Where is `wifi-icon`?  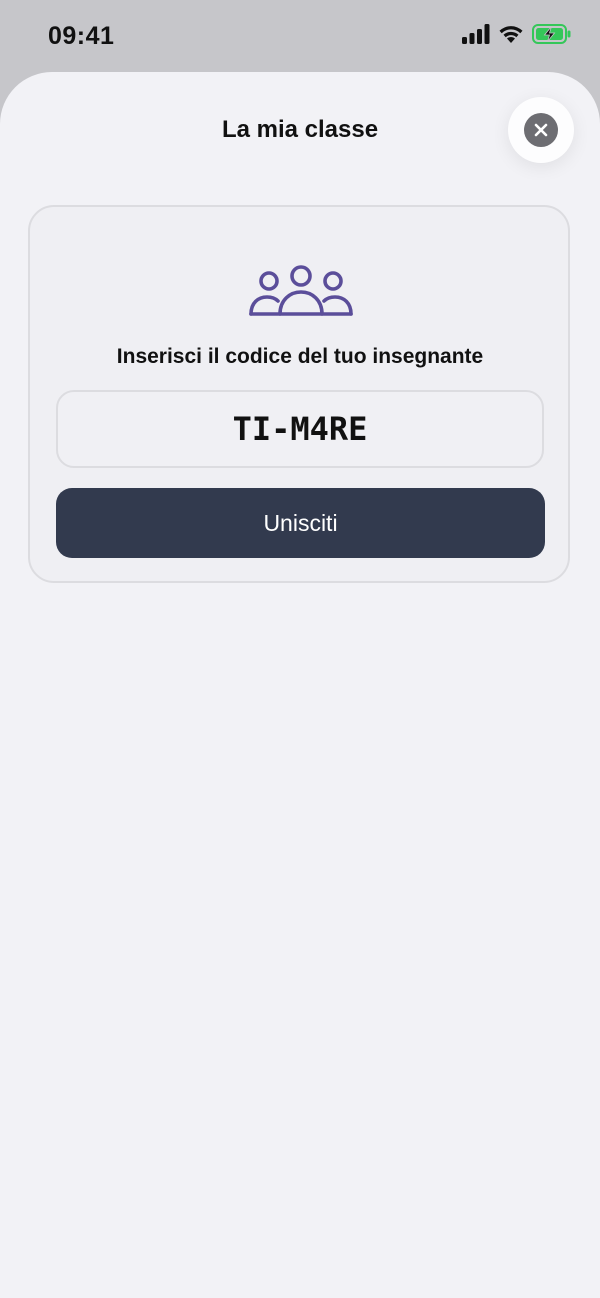 wifi-icon is located at coordinates (511, 34).